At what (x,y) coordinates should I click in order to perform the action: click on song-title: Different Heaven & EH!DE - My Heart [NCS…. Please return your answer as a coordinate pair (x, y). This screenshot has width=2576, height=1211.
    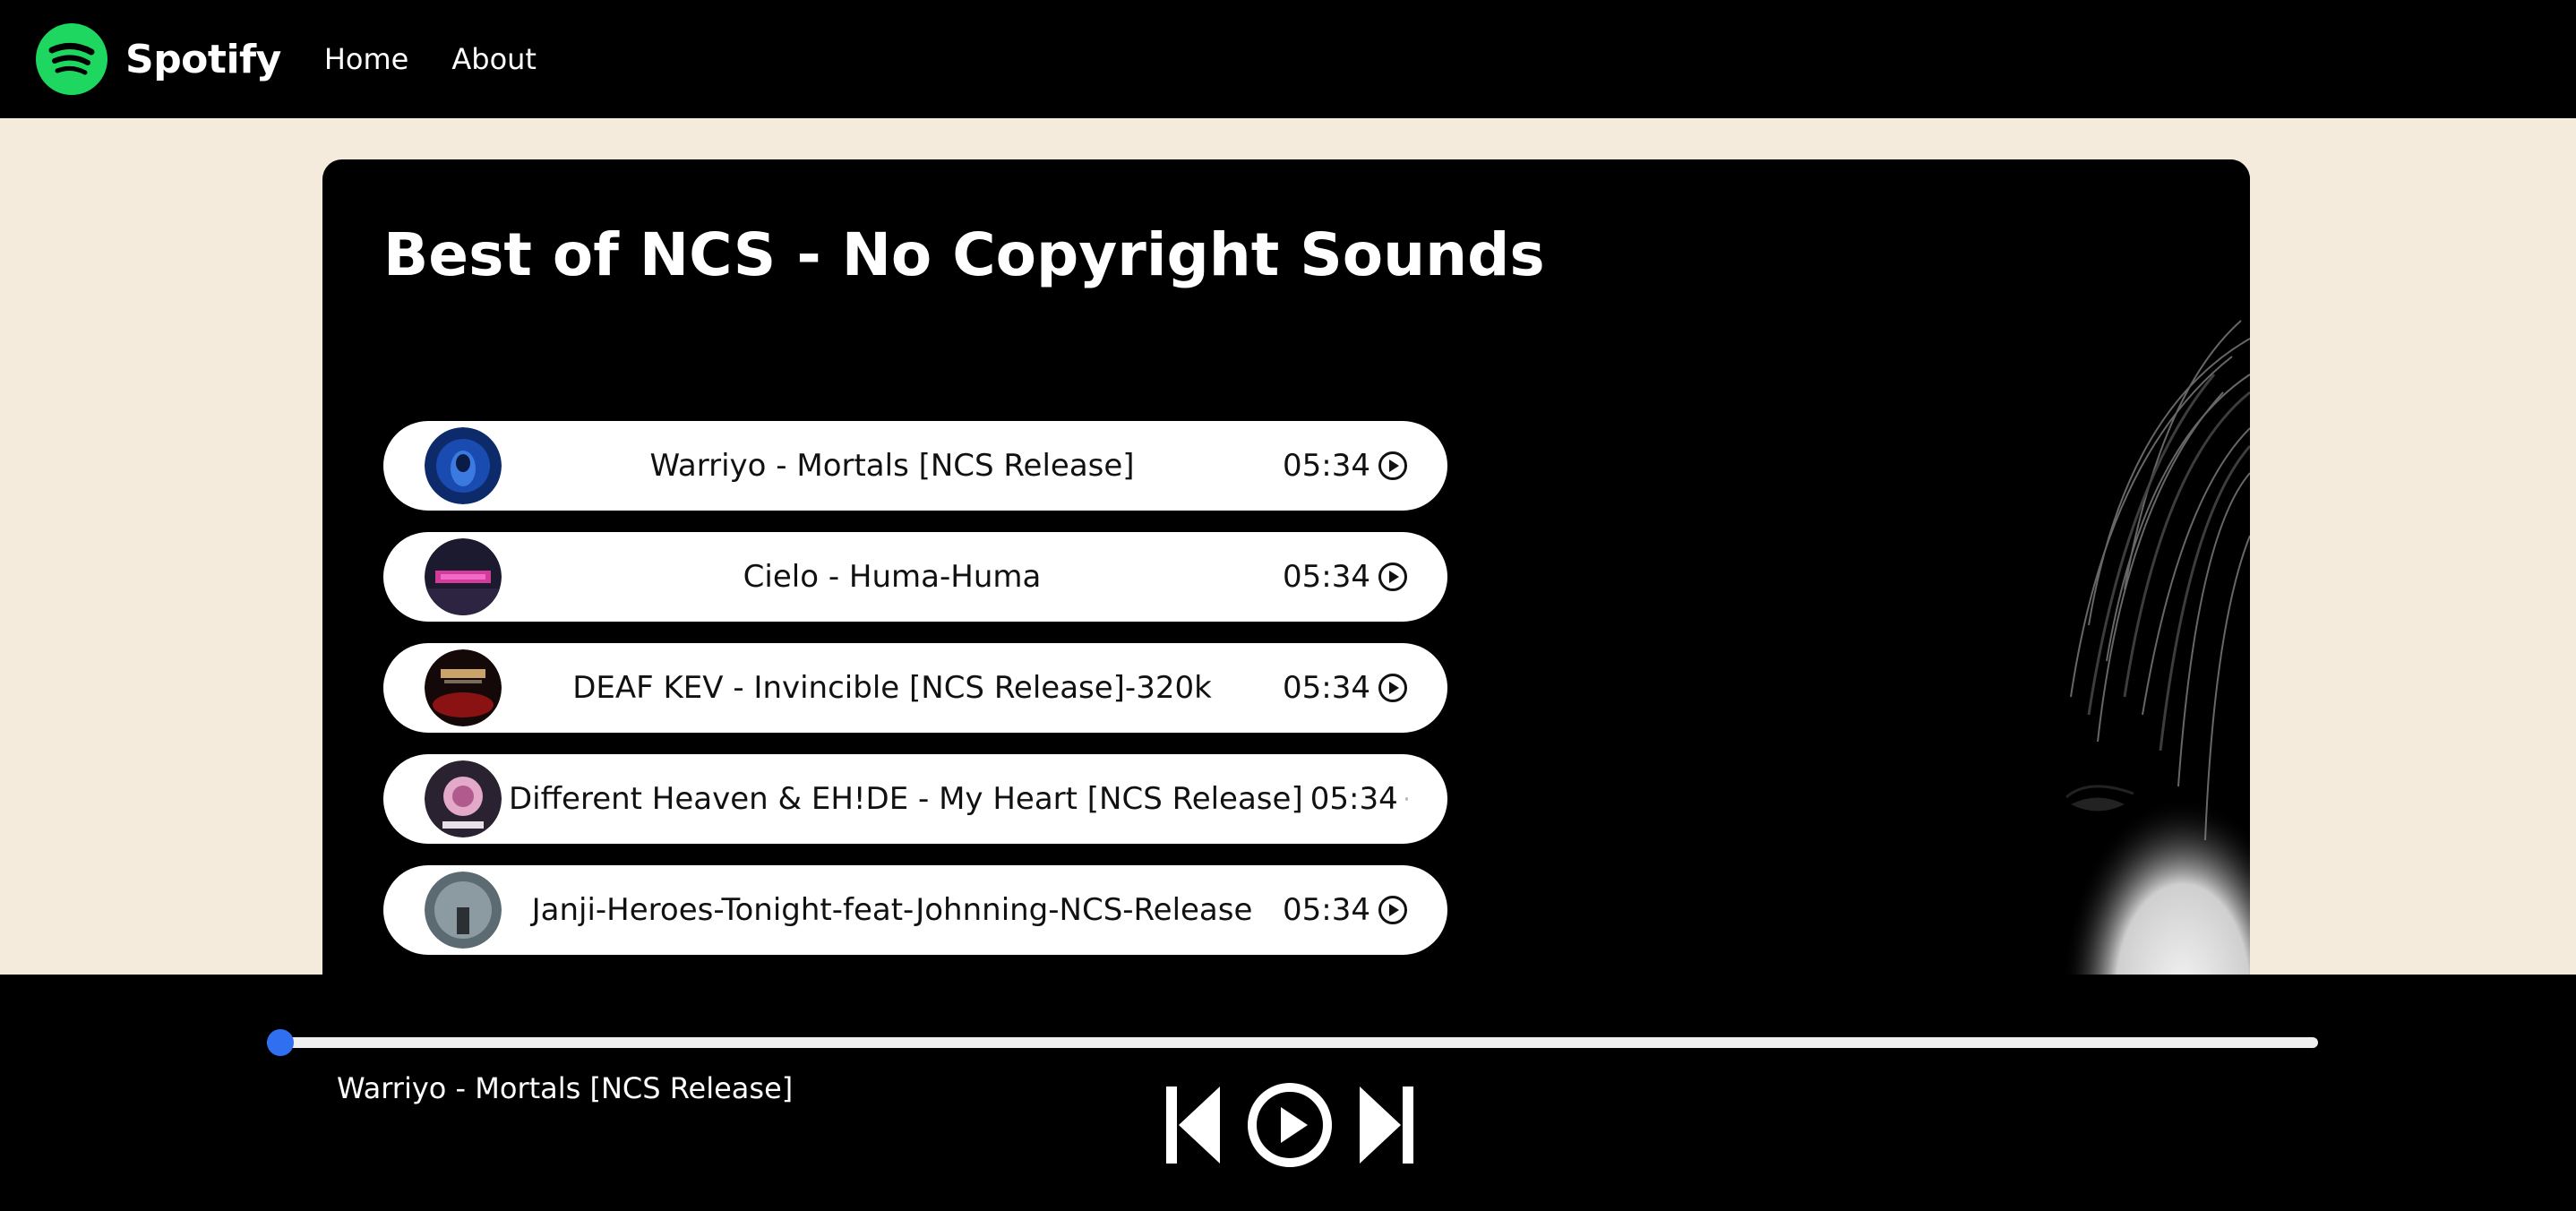
    Looking at the image, I should click on (906, 799).